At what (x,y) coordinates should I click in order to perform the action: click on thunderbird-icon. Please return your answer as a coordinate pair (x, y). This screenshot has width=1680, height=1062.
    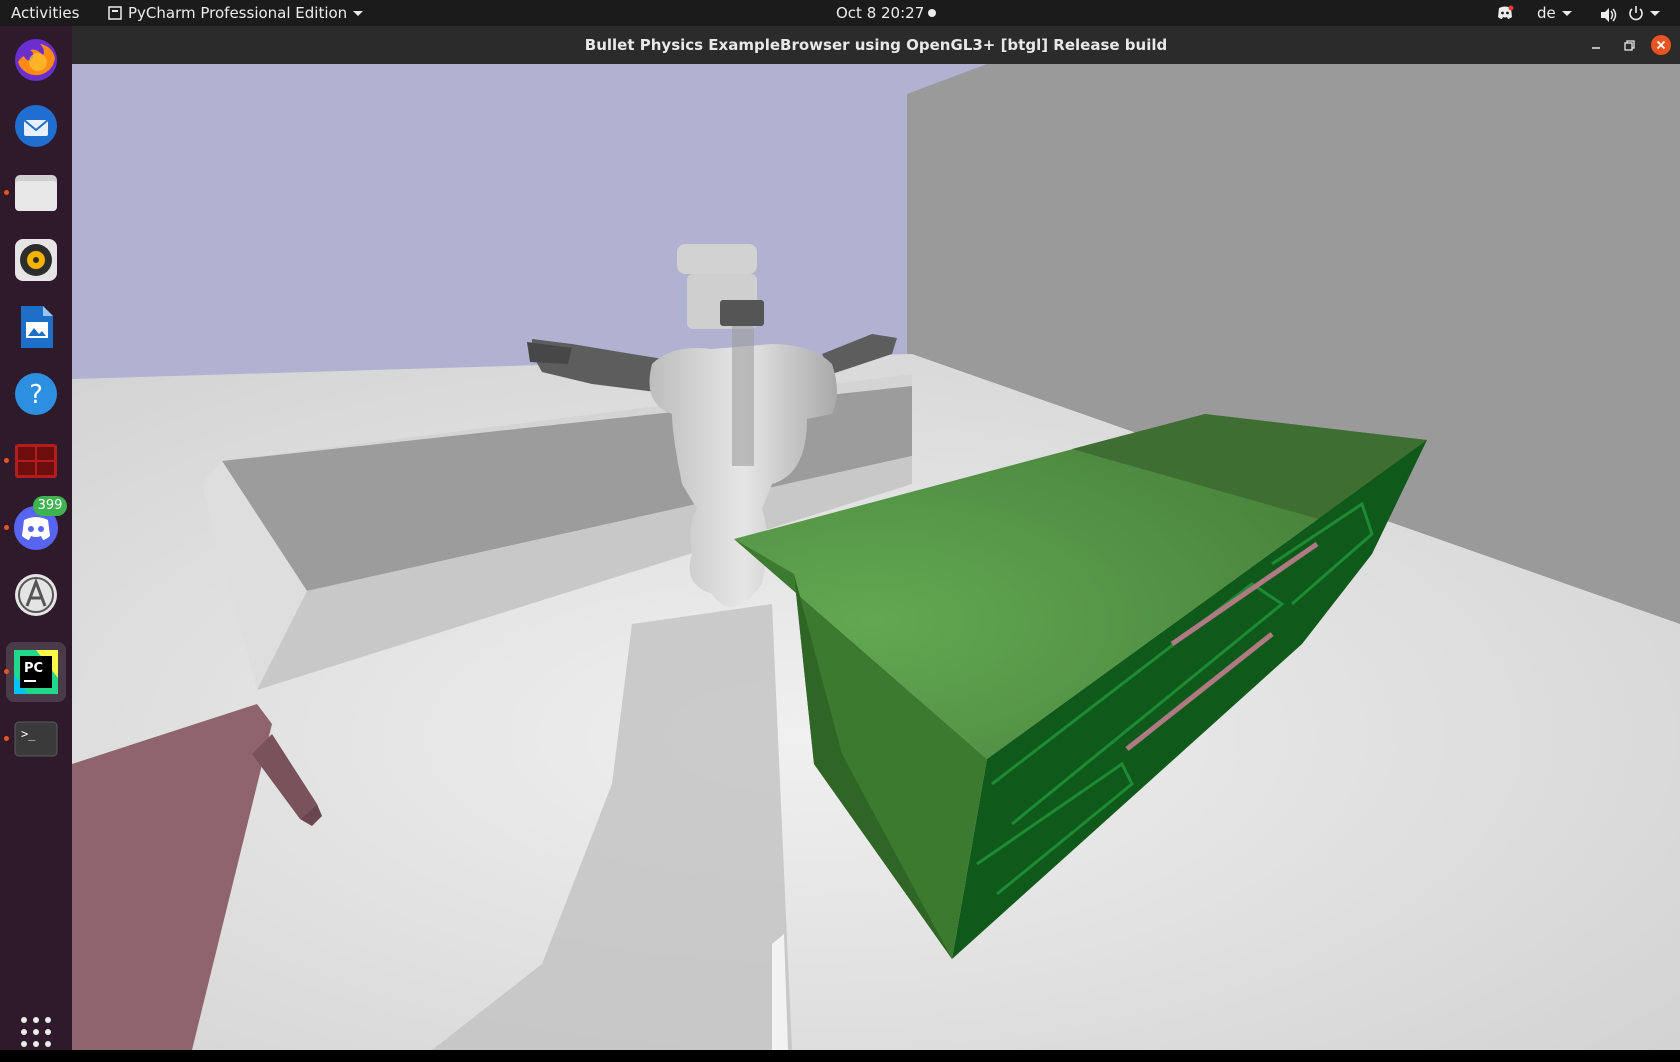
    Looking at the image, I should click on (36, 126).